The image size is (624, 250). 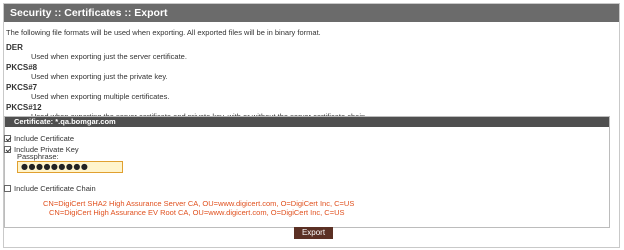 I want to click on include-certificate-checkbox, so click(x=7, y=138).